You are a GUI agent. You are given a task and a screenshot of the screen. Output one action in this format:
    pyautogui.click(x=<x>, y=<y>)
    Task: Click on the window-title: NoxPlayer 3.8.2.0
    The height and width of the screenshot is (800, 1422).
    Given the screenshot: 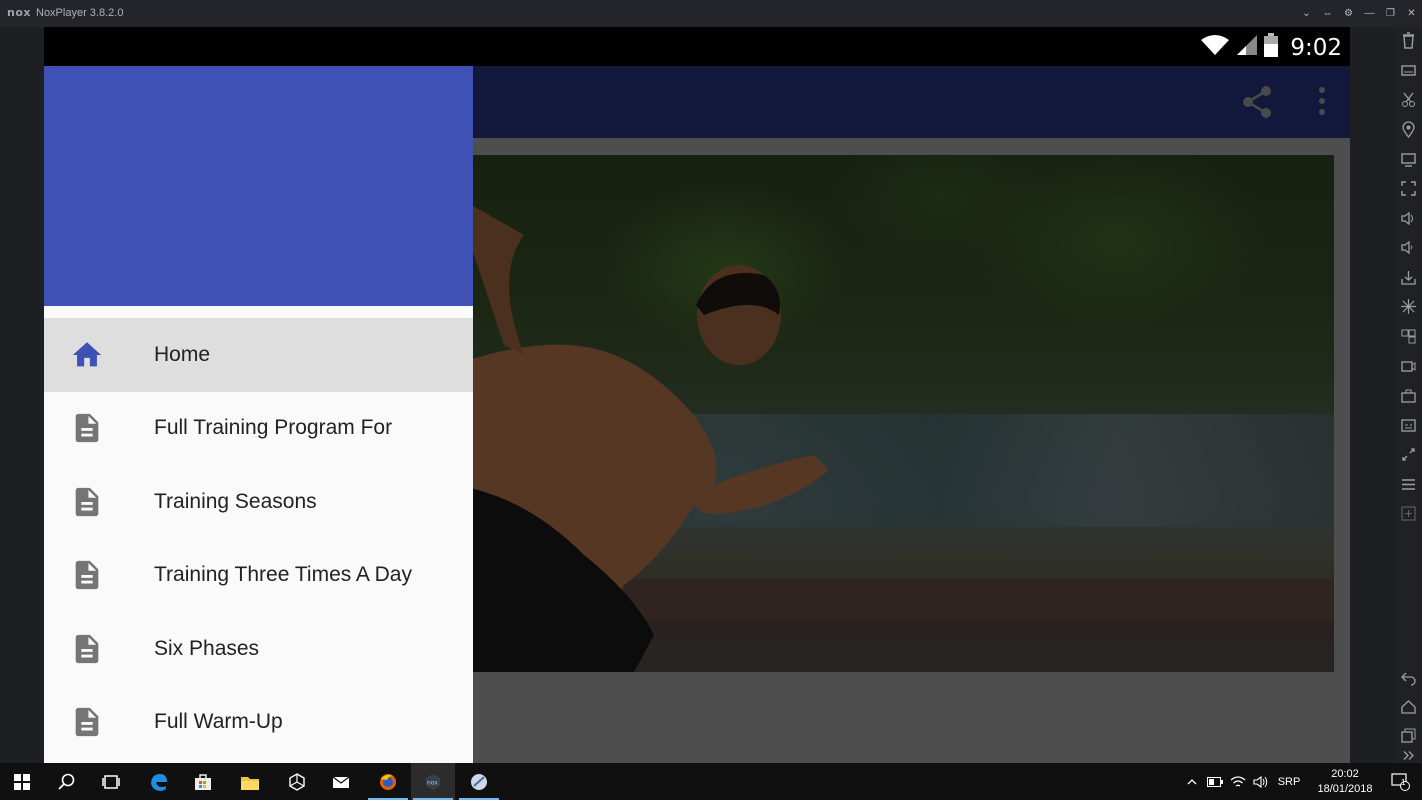 What is the action you would take?
    pyautogui.click(x=80, y=13)
    